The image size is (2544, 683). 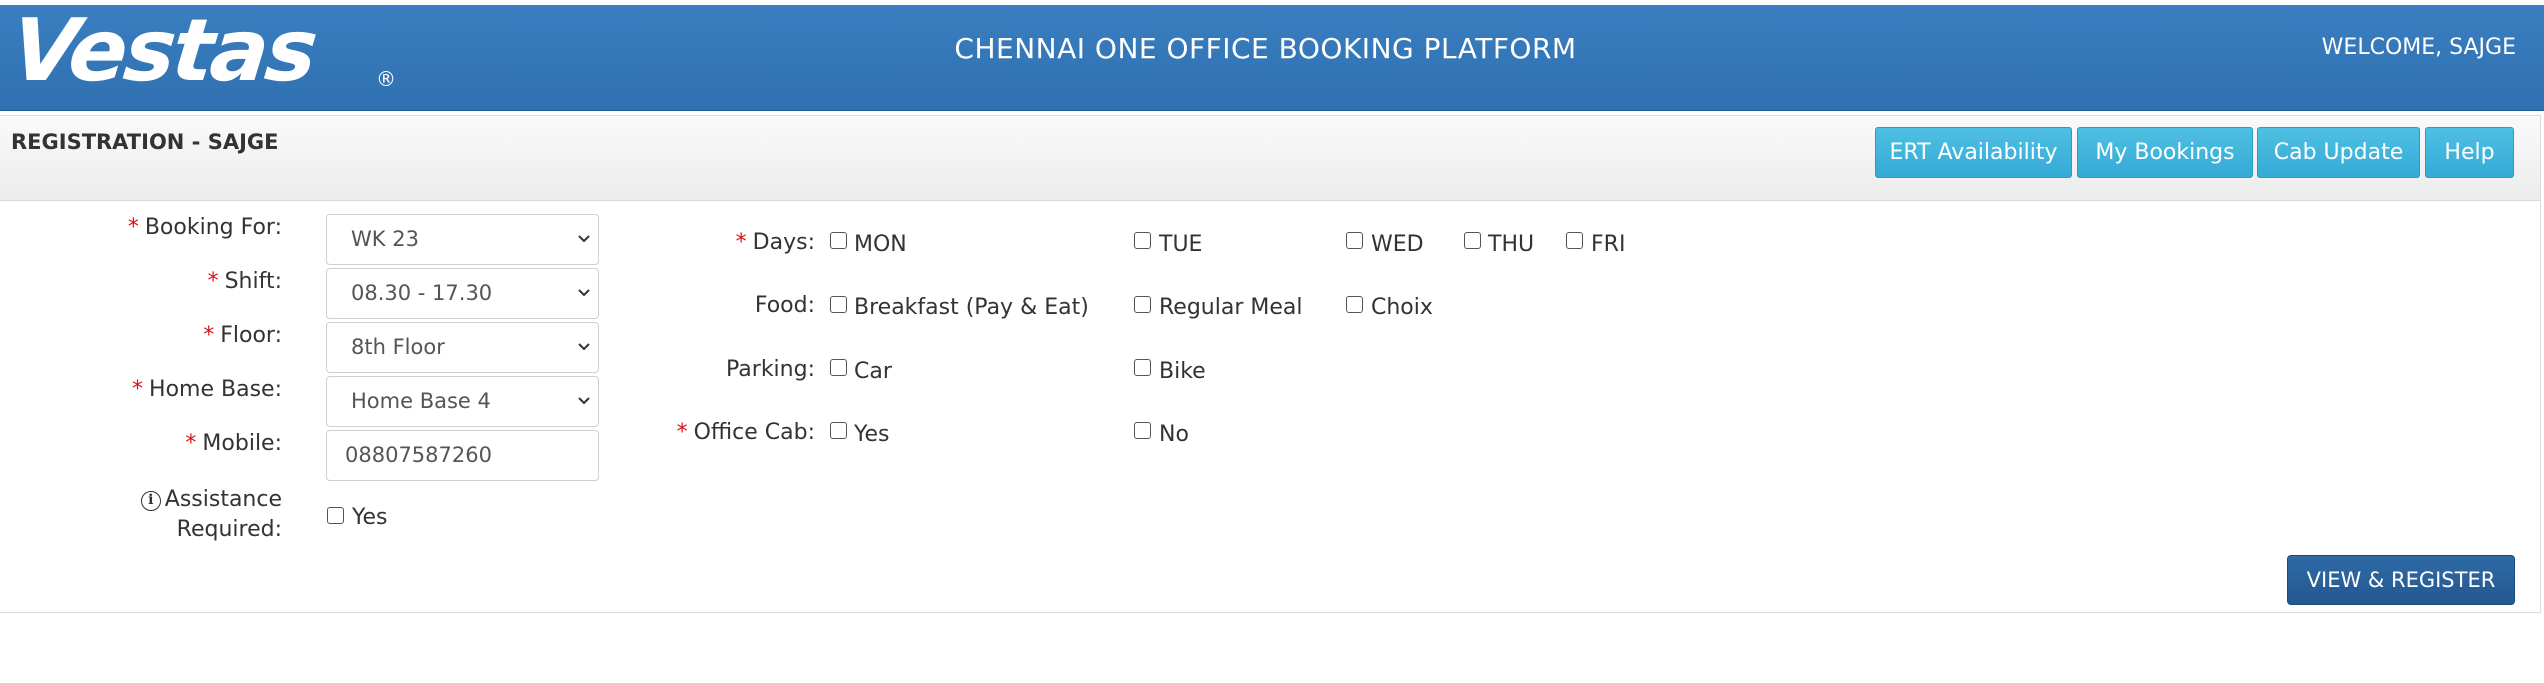 What do you see at coordinates (1397, 244) in the screenshot?
I see `day-label-wed: WED` at bounding box center [1397, 244].